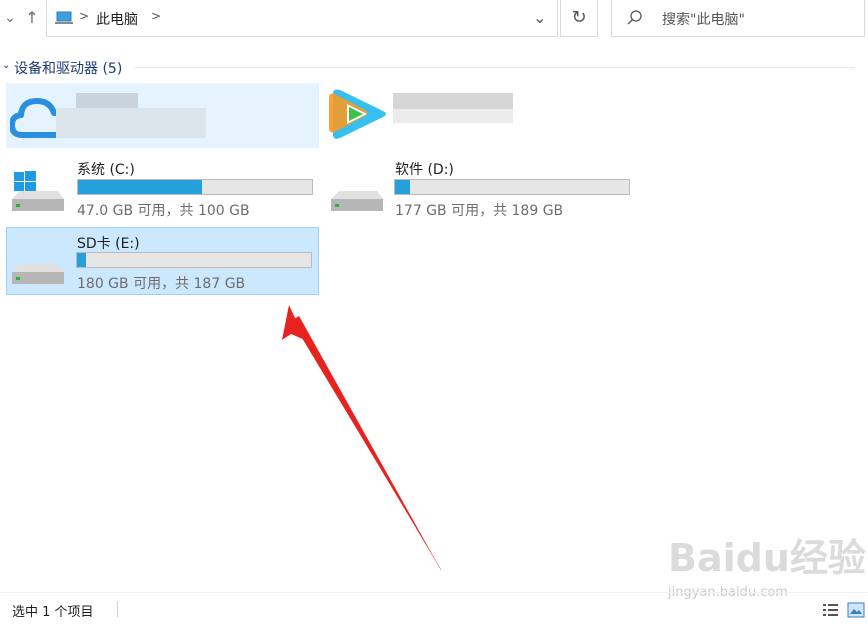 This screenshot has height=627, width=868. What do you see at coordinates (703, 20) in the screenshot?
I see `search-placeholder: 搜索"此电脑"` at bounding box center [703, 20].